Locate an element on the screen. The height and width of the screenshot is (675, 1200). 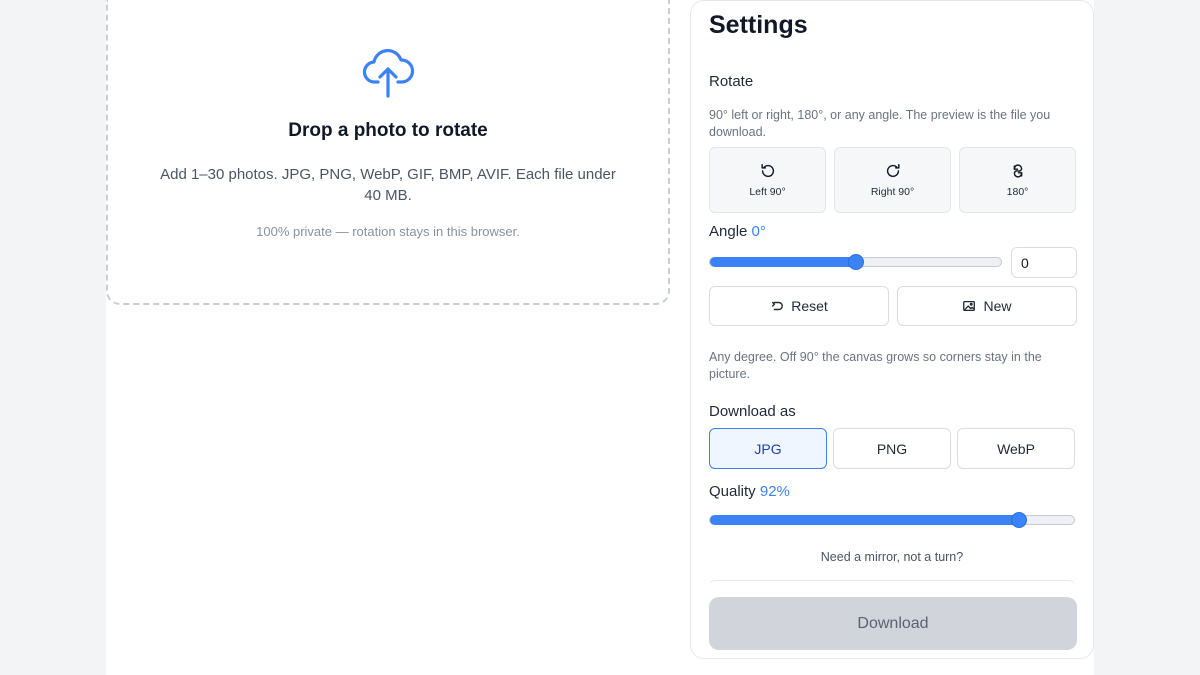
angle-slider-fill is located at coordinates (783, 262).